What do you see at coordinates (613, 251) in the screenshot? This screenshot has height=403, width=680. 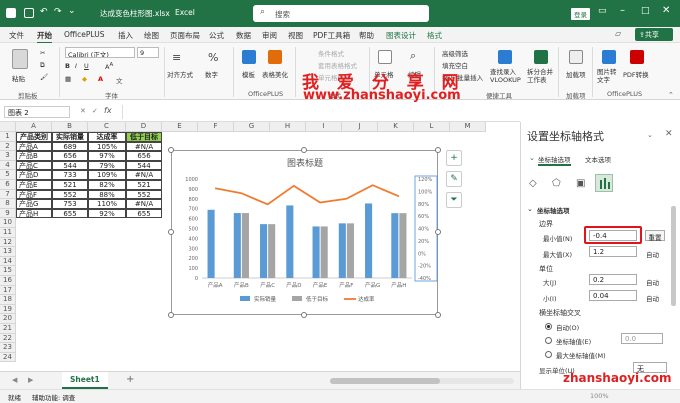 I see `max-input: 1.2` at bounding box center [613, 251].